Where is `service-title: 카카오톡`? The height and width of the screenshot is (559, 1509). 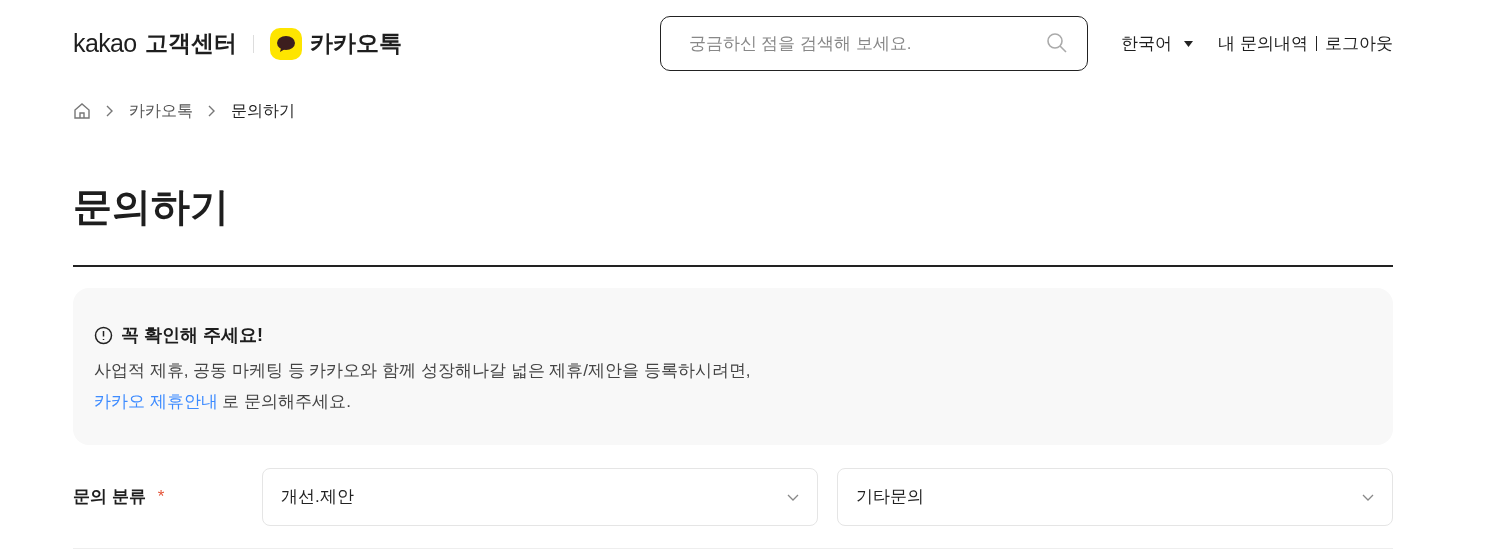 service-title: 카카오톡 is located at coordinates (355, 43).